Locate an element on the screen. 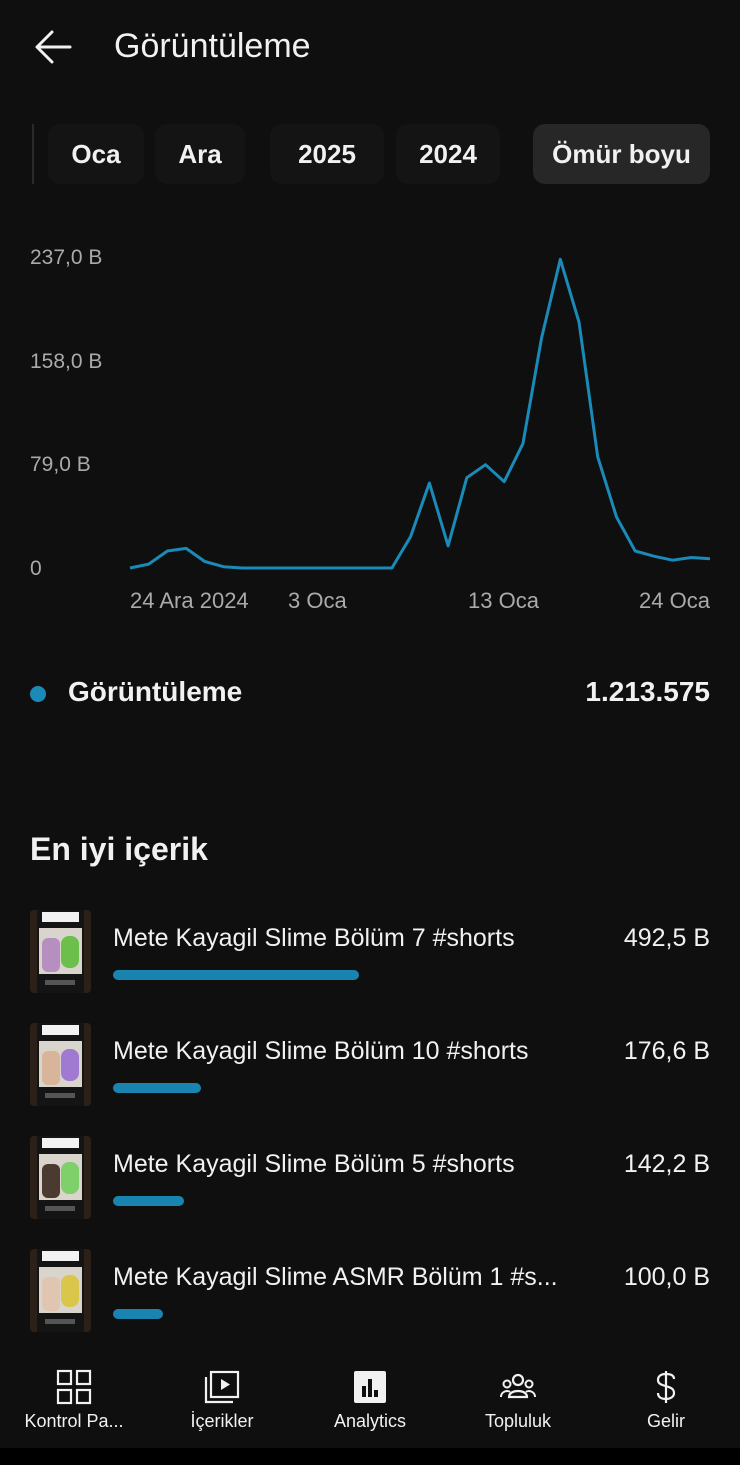 The image size is (740, 1465). nav-item-analytics: Analytics is located at coordinates (370, 1403).